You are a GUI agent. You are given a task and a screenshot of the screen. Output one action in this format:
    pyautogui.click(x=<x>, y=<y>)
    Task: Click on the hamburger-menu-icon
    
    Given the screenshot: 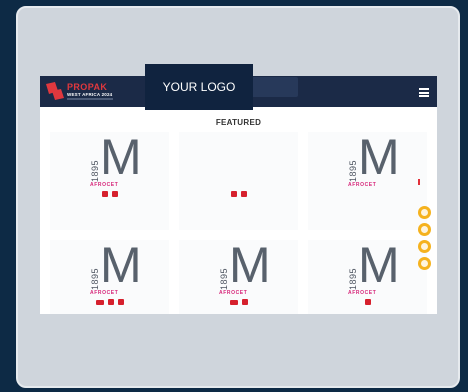 What is the action you would take?
    pyautogui.click(x=424, y=92)
    